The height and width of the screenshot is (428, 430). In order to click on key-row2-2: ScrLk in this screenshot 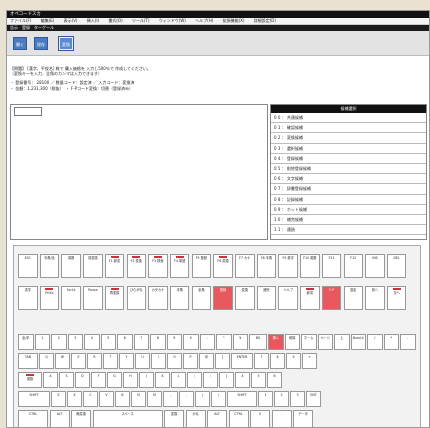, I will do `click(71, 298)`.